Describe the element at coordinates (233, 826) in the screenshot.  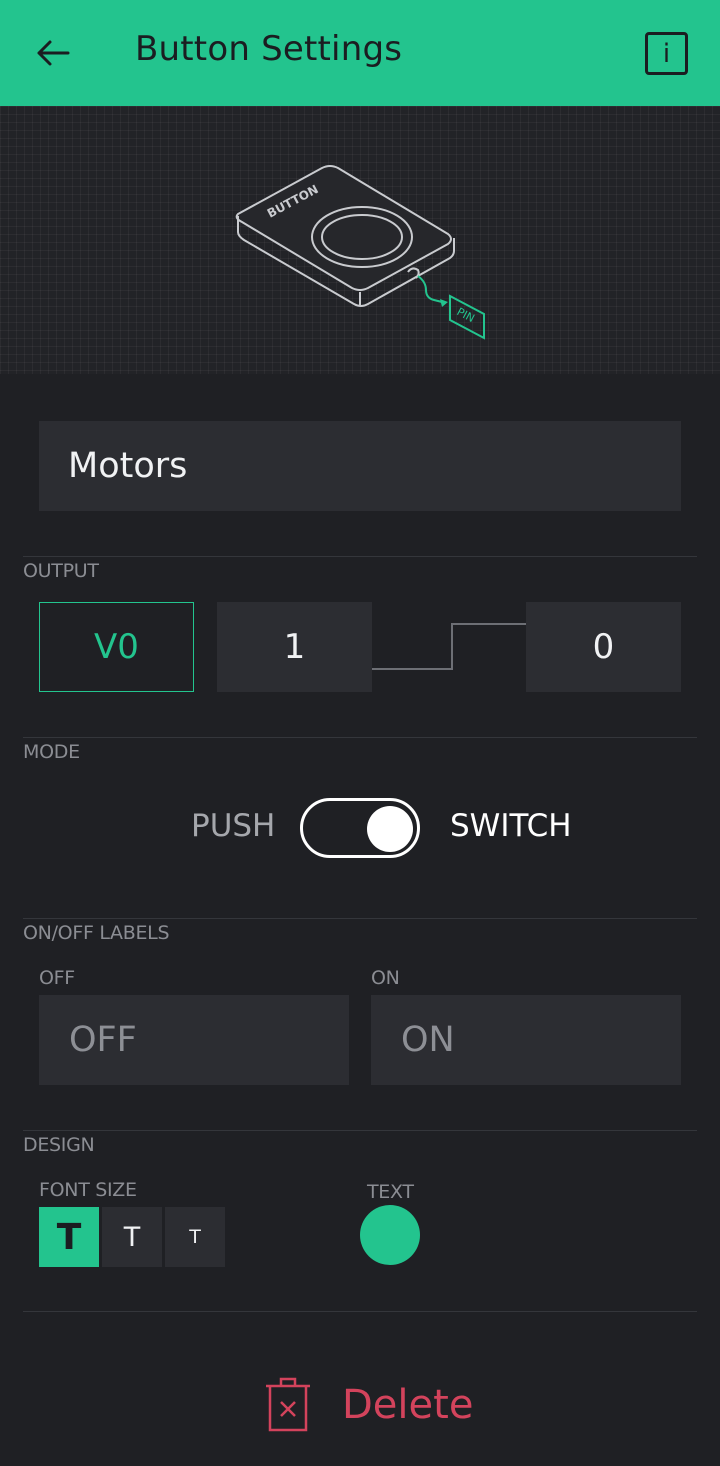
I see `mode-push-label: PUSH` at that location.